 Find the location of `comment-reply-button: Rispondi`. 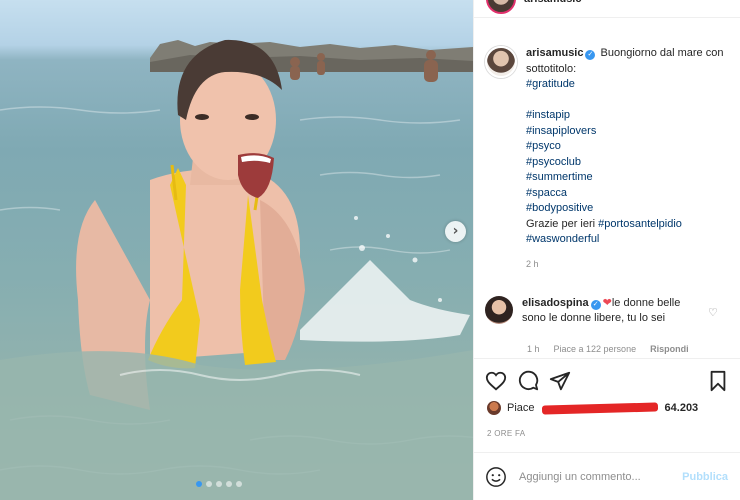

comment-reply-button: Rispondi is located at coordinates (669, 349).